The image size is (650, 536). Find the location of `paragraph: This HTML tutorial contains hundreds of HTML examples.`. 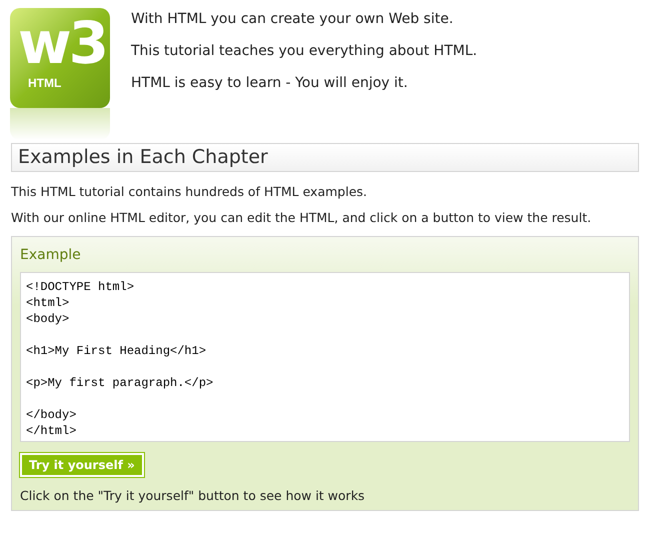

paragraph: This HTML tutorial contains hundreds of HTML examples. is located at coordinates (189, 191).